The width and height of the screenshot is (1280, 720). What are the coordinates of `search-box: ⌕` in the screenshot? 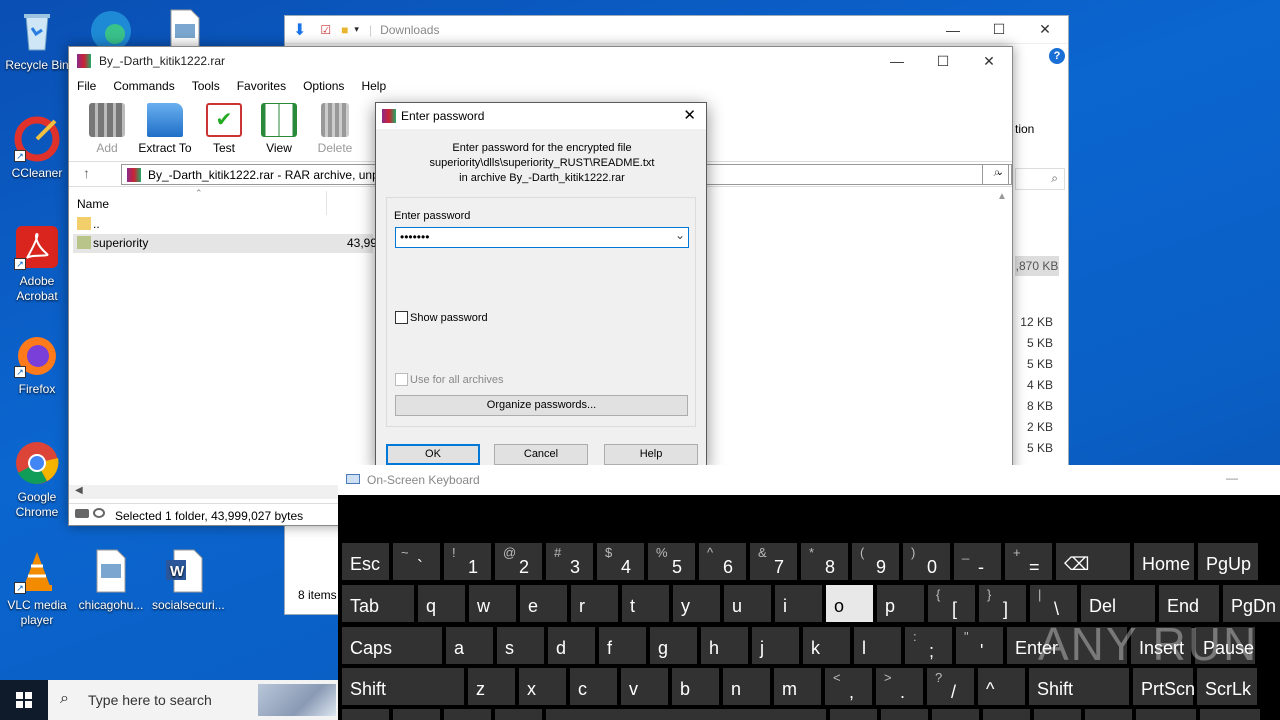 It's located at (1040, 179).